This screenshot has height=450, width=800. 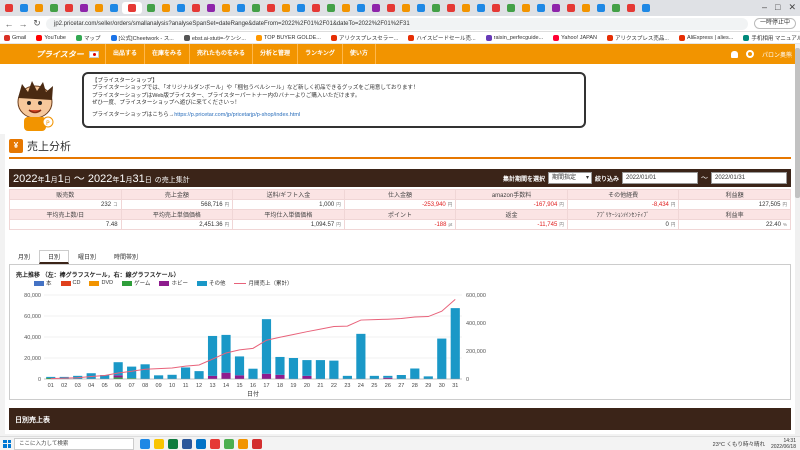 I want to click on logo: プライスター, so click(x=52, y=54).